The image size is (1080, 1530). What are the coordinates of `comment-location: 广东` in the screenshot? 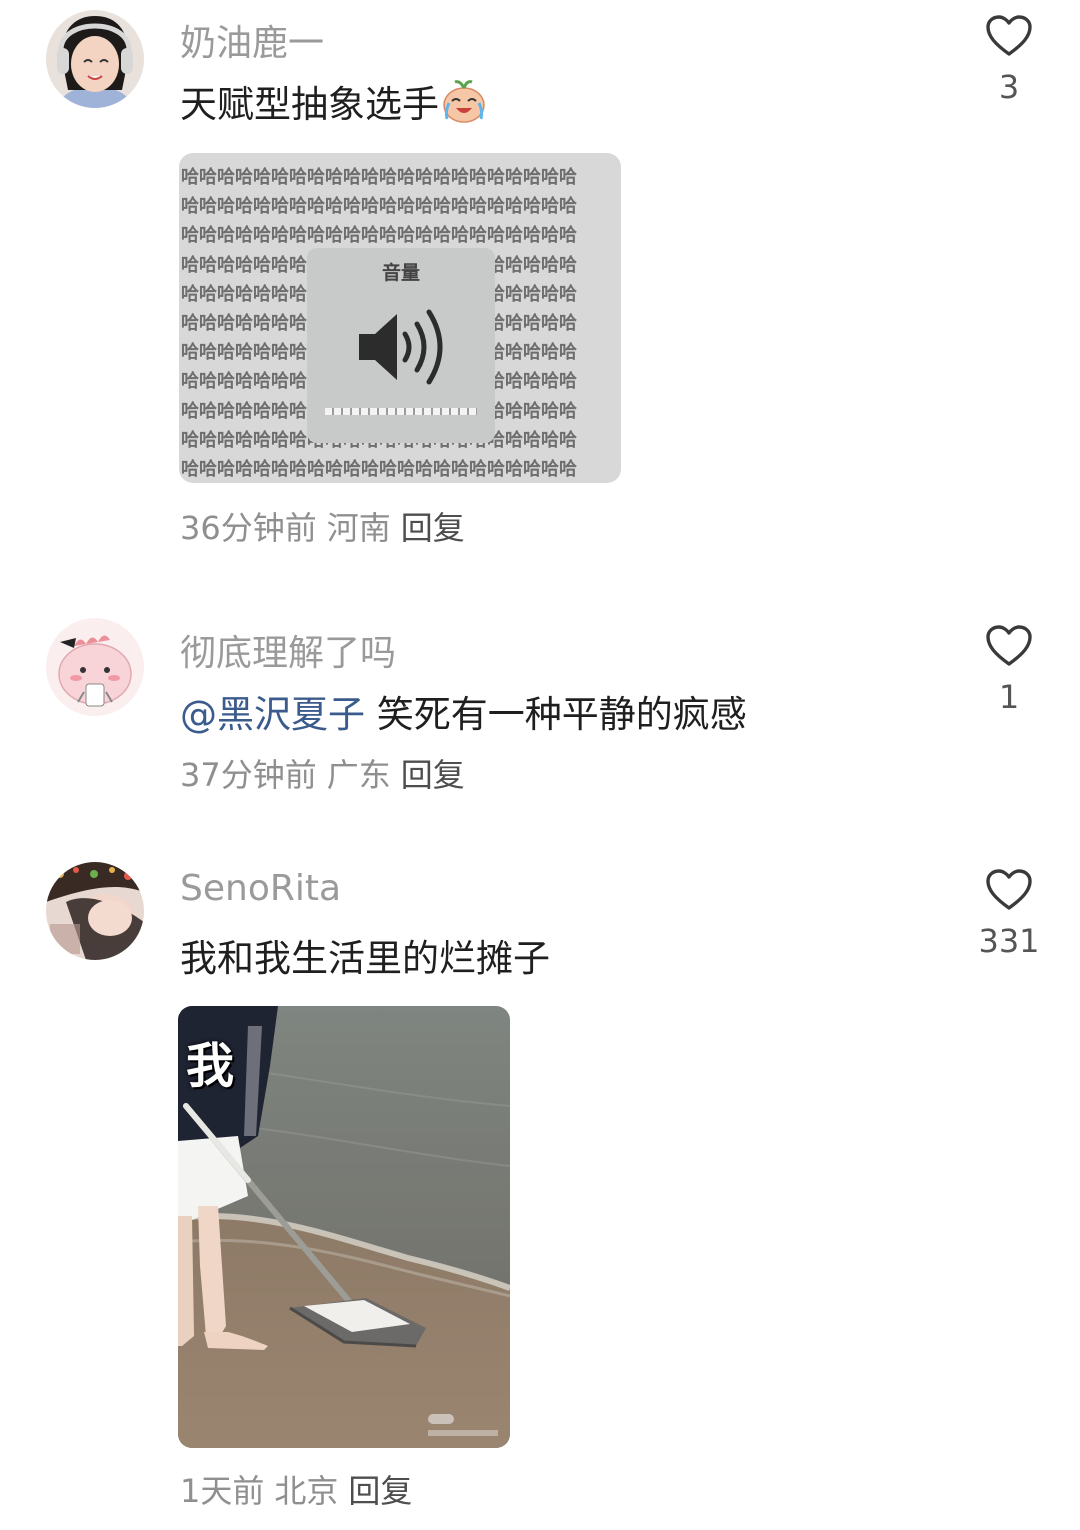 It's located at (358, 775).